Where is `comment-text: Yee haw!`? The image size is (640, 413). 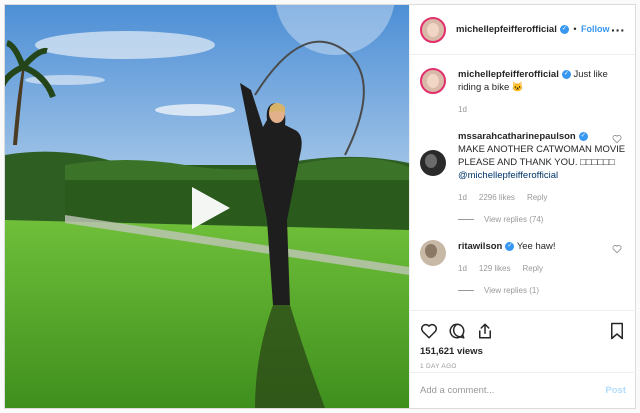 comment-text: Yee haw! is located at coordinates (536, 246).